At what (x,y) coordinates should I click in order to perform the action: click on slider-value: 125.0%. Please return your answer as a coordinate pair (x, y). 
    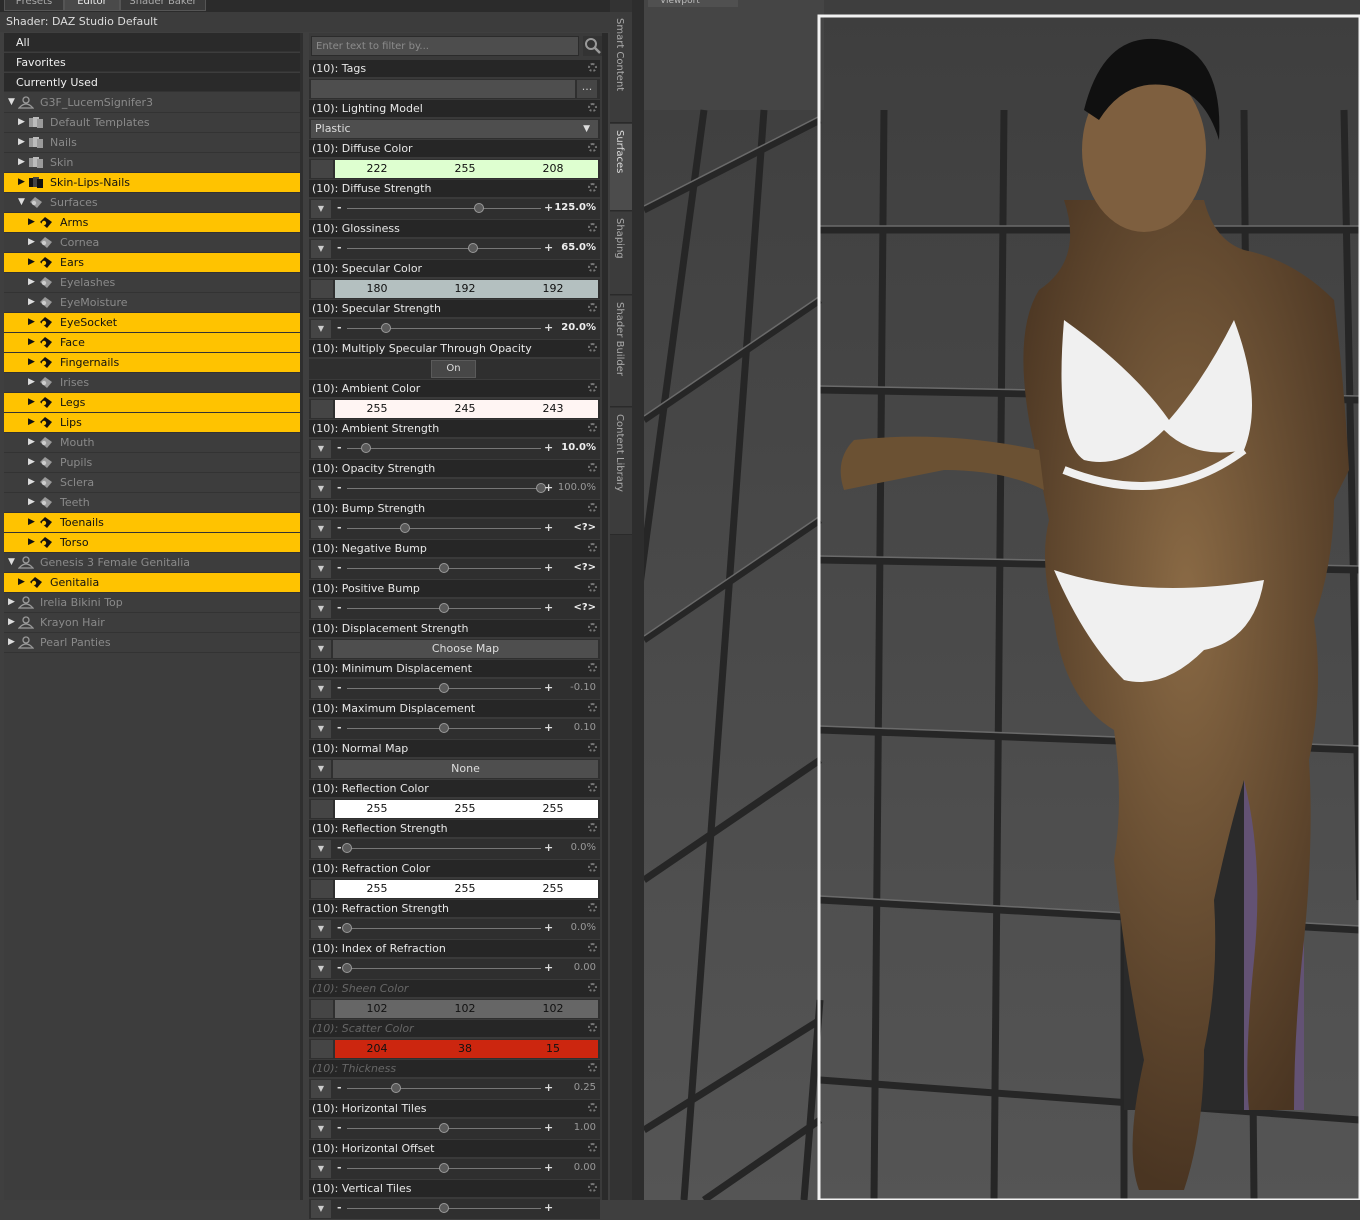
    Looking at the image, I should click on (575, 207).